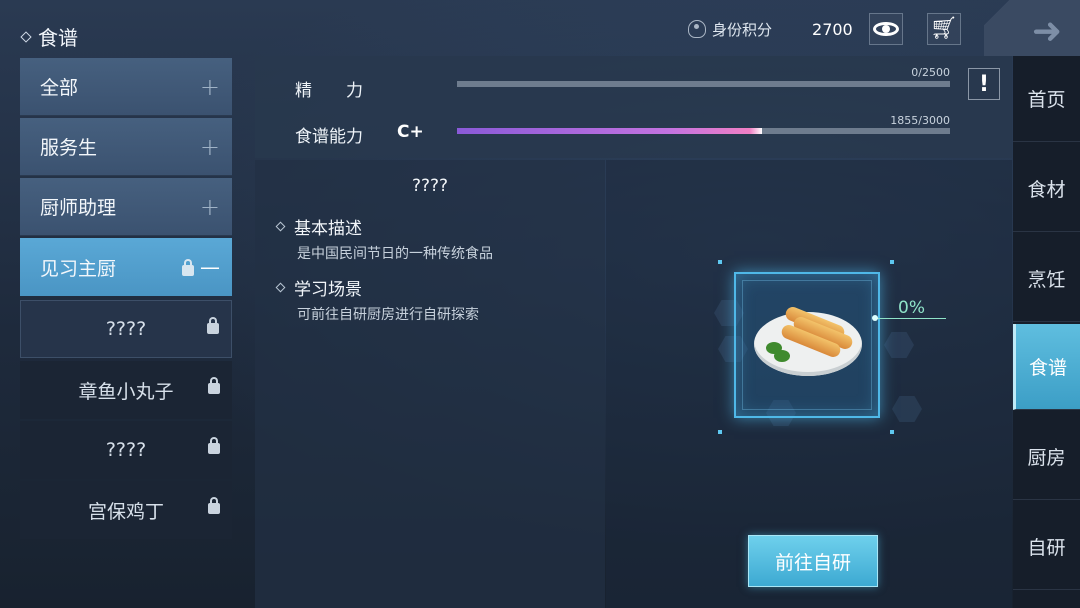 The width and height of the screenshot is (1080, 608). What do you see at coordinates (395, 254) in the screenshot?
I see `description-text: 是中国民间节日的一种传统食品` at bounding box center [395, 254].